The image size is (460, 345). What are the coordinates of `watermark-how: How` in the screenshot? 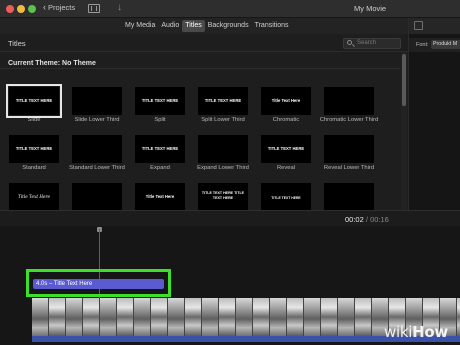 It's located at (430, 332).